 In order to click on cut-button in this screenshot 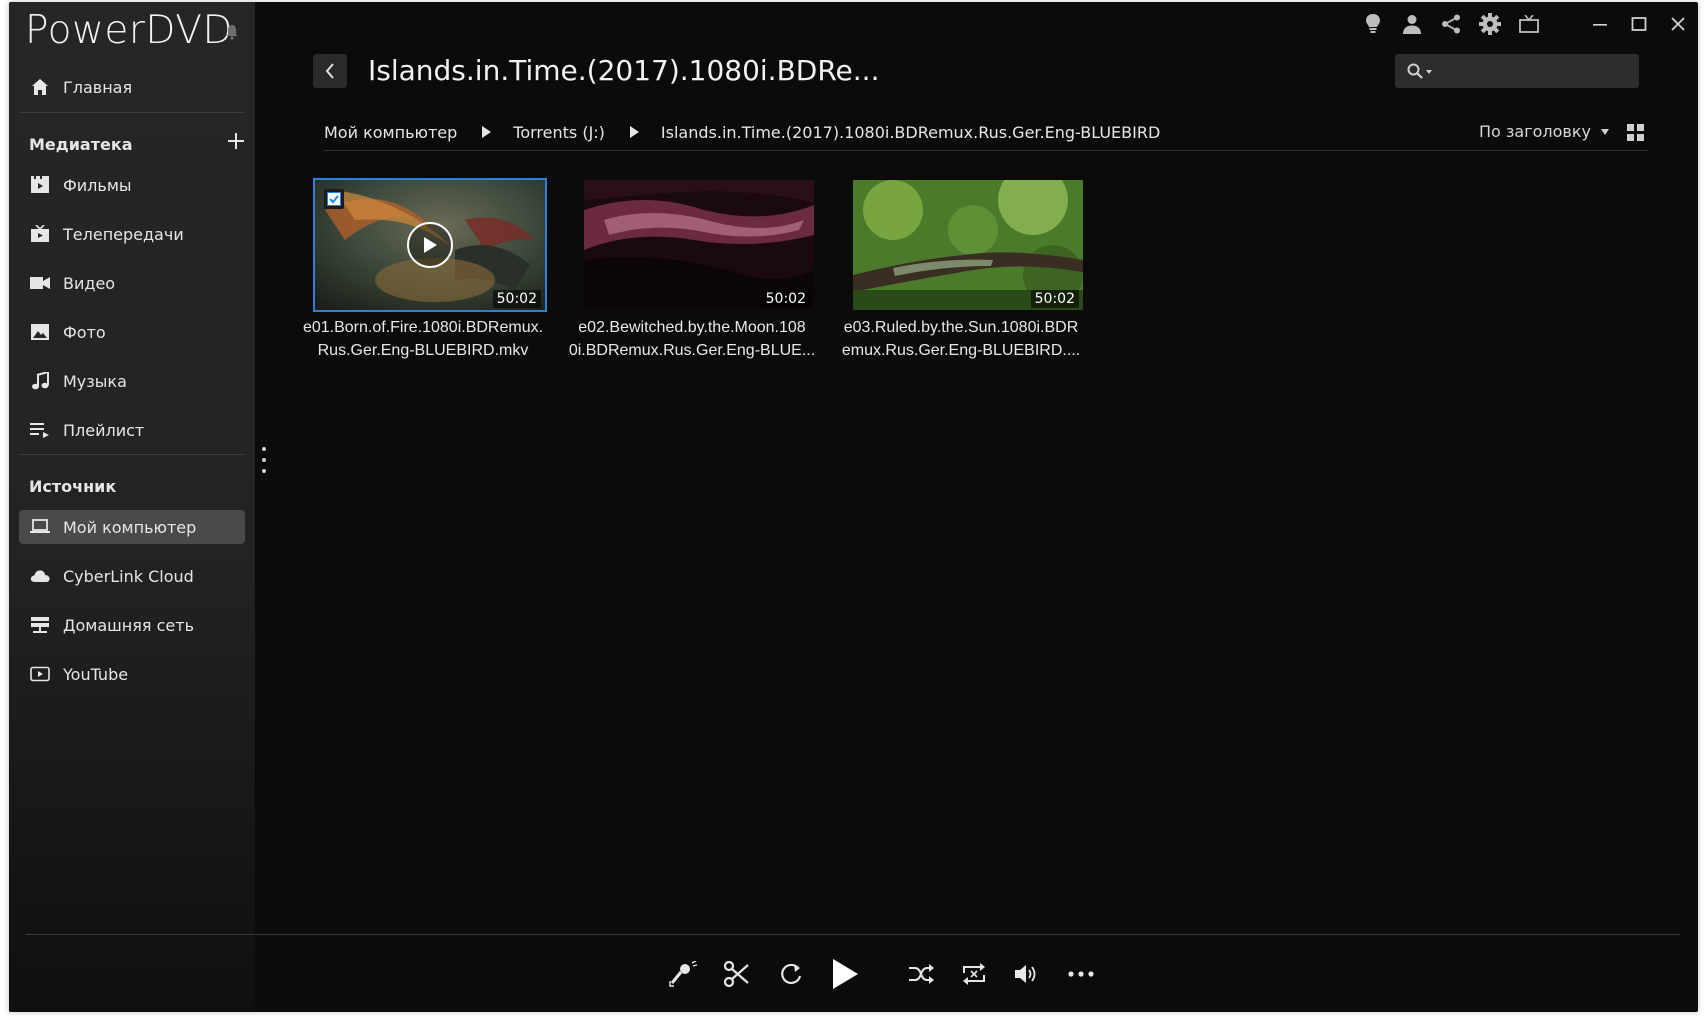, I will do `click(737, 974)`.